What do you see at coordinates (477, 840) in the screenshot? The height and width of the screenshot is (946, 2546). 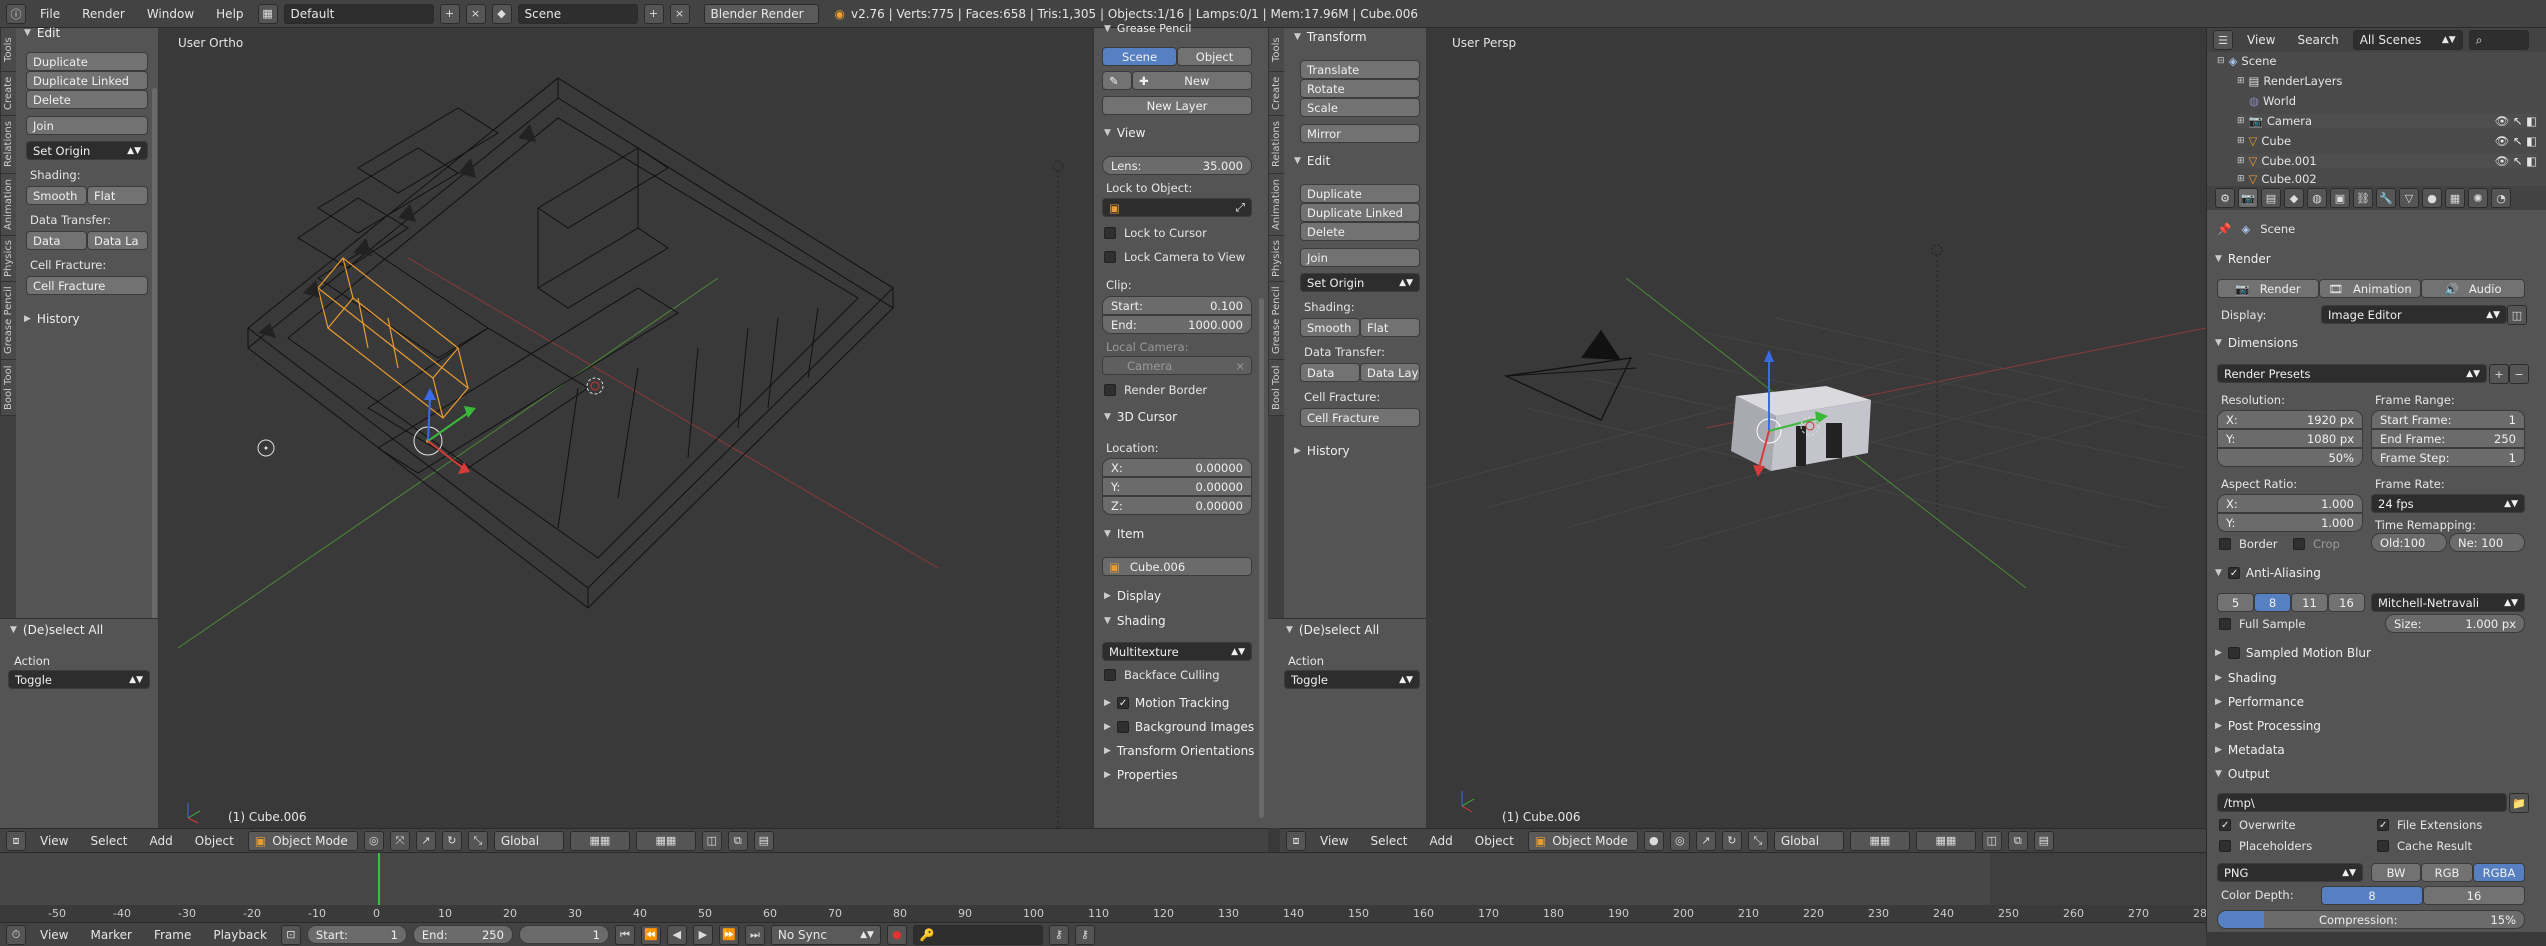 I see `scale-manip-icon-left: ⤡` at bounding box center [477, 840].